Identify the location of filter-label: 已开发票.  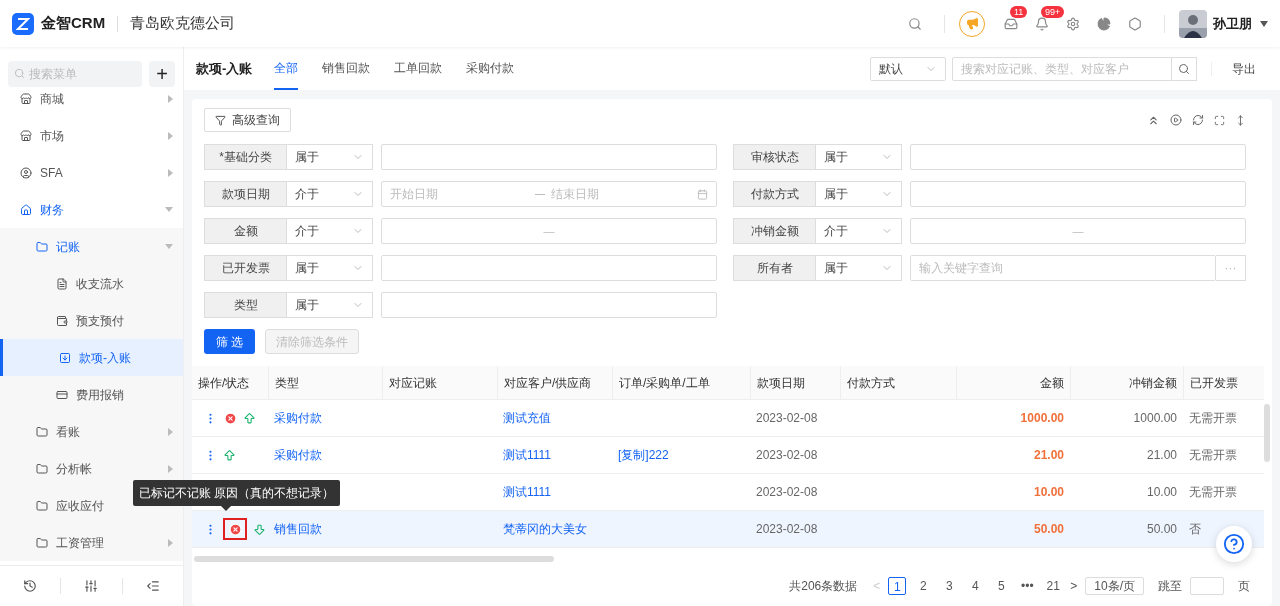
(245, 268).